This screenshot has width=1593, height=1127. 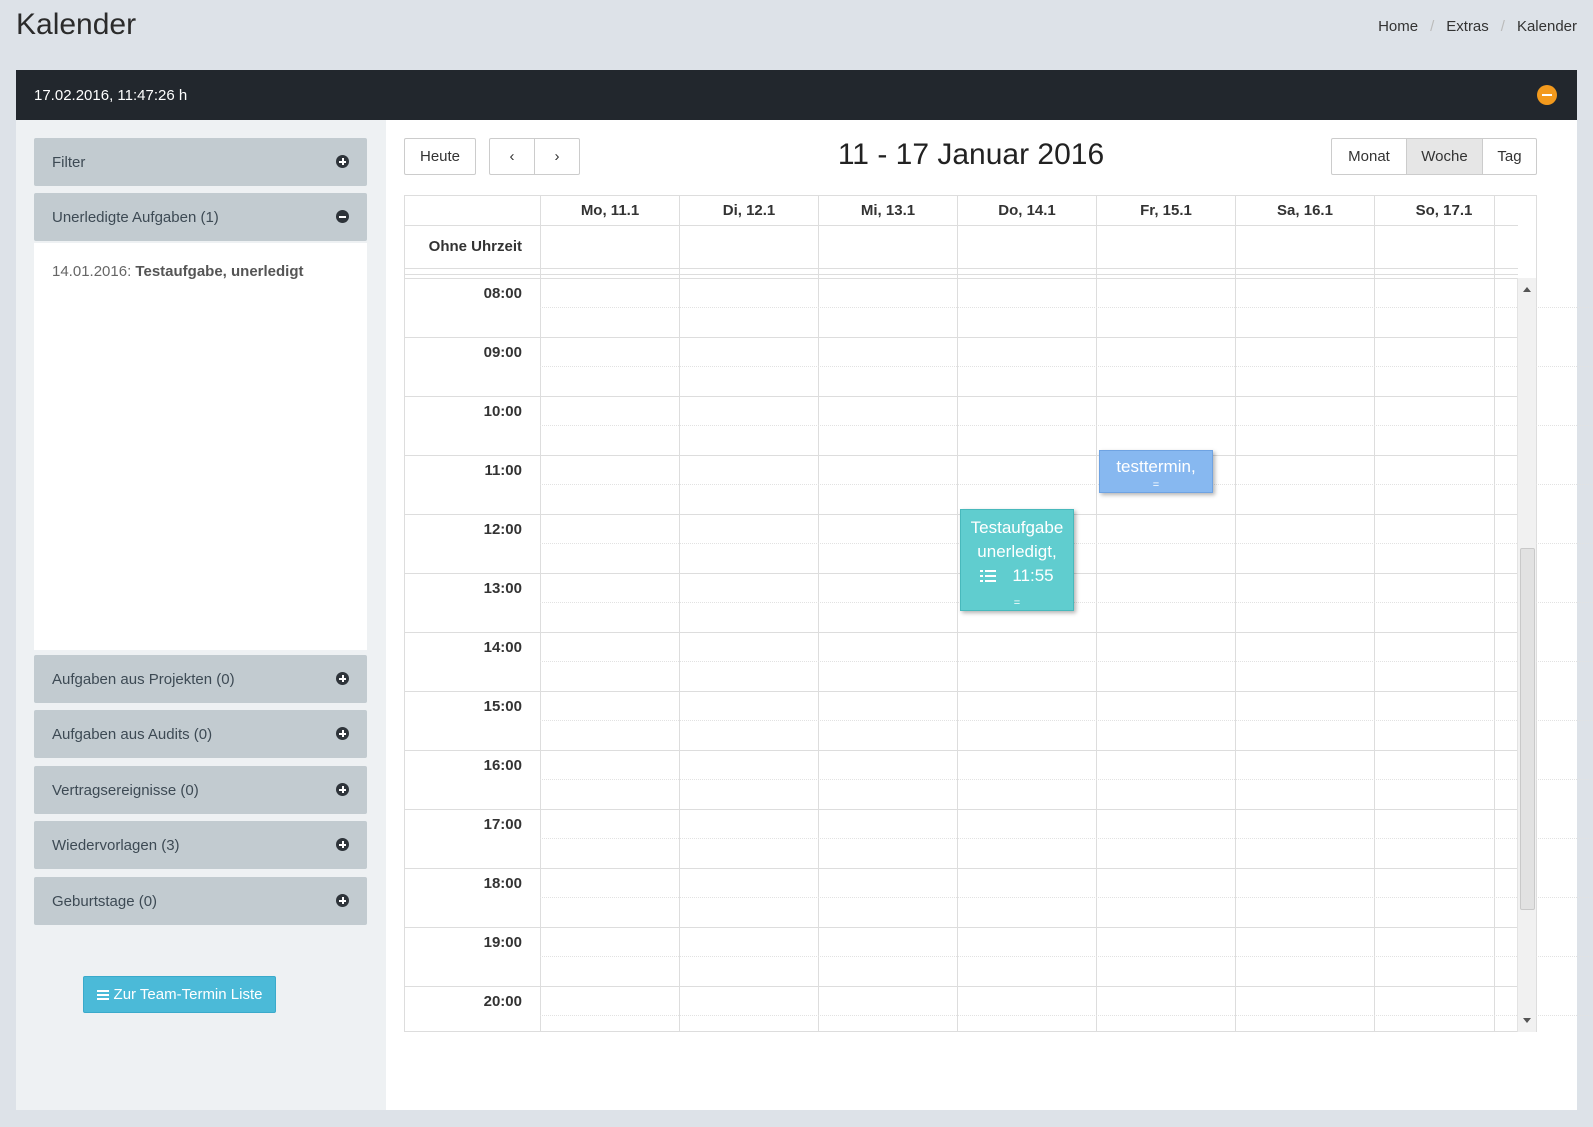 I want to click on time-label: 20:00, so click(x=502, y=1001).